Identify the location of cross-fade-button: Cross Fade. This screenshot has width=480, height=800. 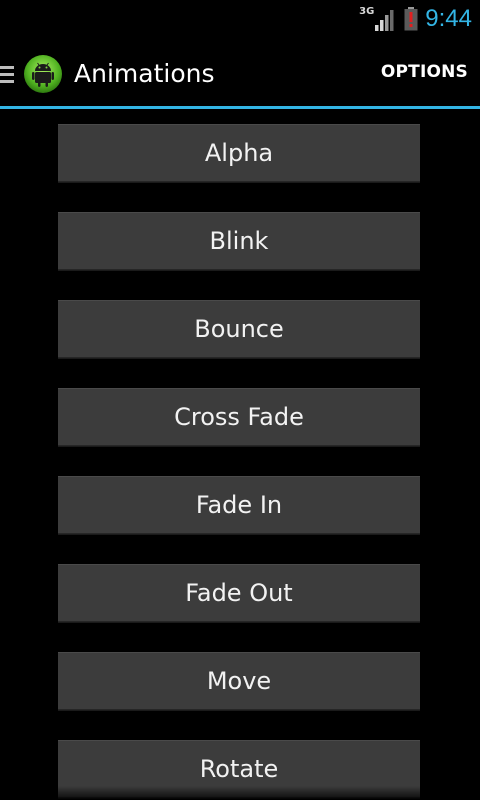
(239, 417).